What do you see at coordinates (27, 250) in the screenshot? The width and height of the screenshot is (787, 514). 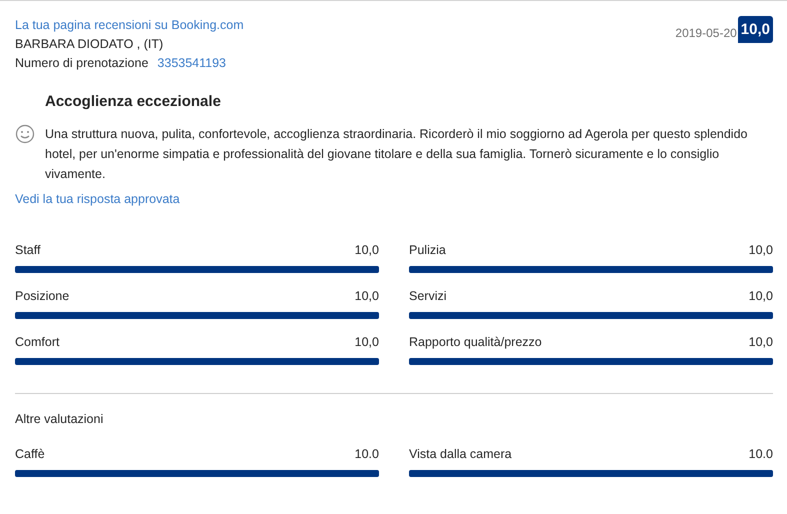 I see `rating-label: Staff` at bounding box center [27, 250].